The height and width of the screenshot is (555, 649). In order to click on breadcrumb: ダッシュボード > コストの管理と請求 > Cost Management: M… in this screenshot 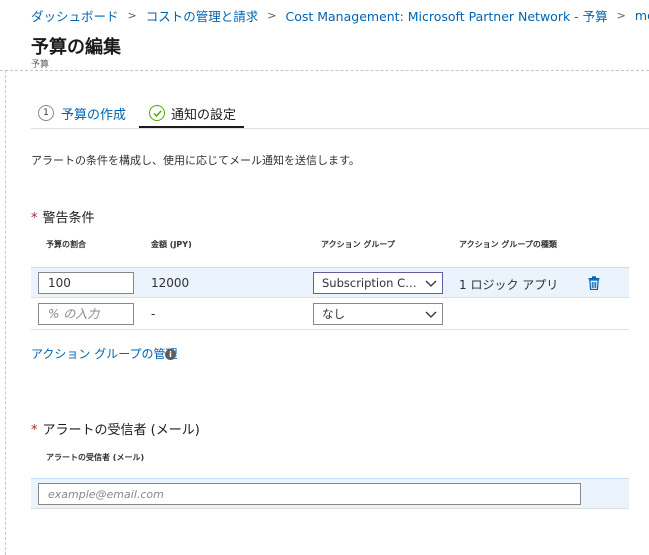, I will do `click(324, 15)`.